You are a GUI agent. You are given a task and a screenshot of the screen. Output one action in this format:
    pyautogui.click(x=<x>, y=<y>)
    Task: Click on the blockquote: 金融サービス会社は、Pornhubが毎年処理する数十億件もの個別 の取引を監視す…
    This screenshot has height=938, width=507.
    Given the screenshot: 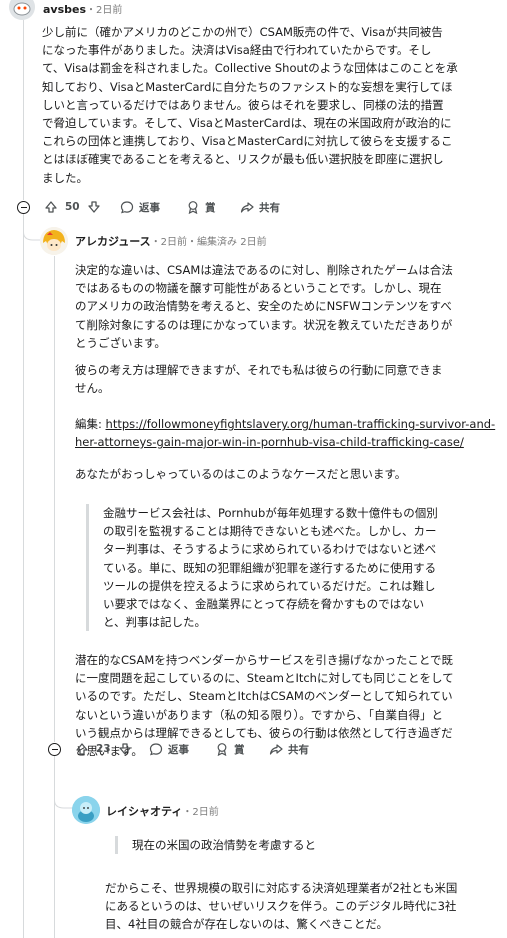 What is the action you would take?
    pyautogui.click(x=284, y=568)
    